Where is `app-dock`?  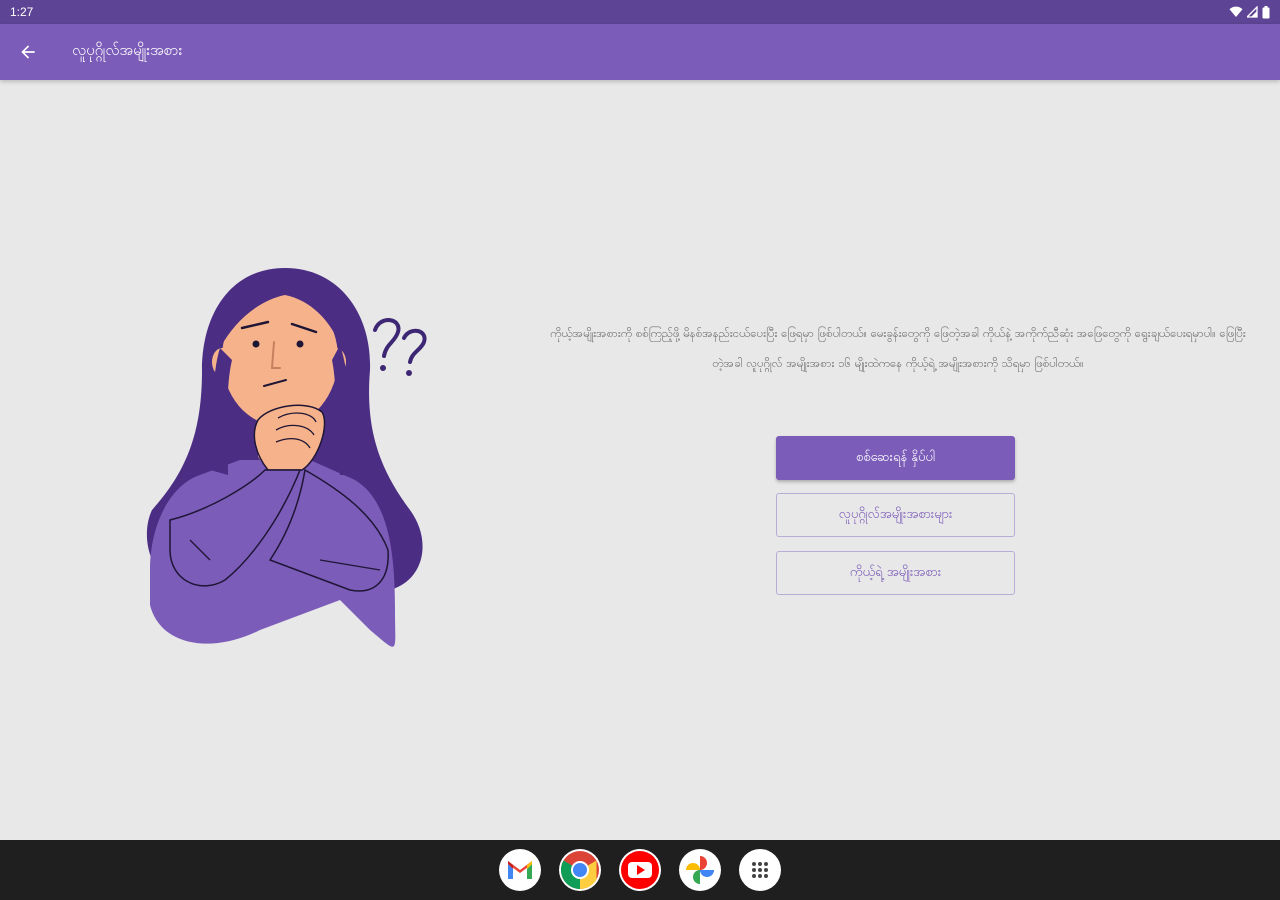 app-dock is located at coordinates (640, 870).